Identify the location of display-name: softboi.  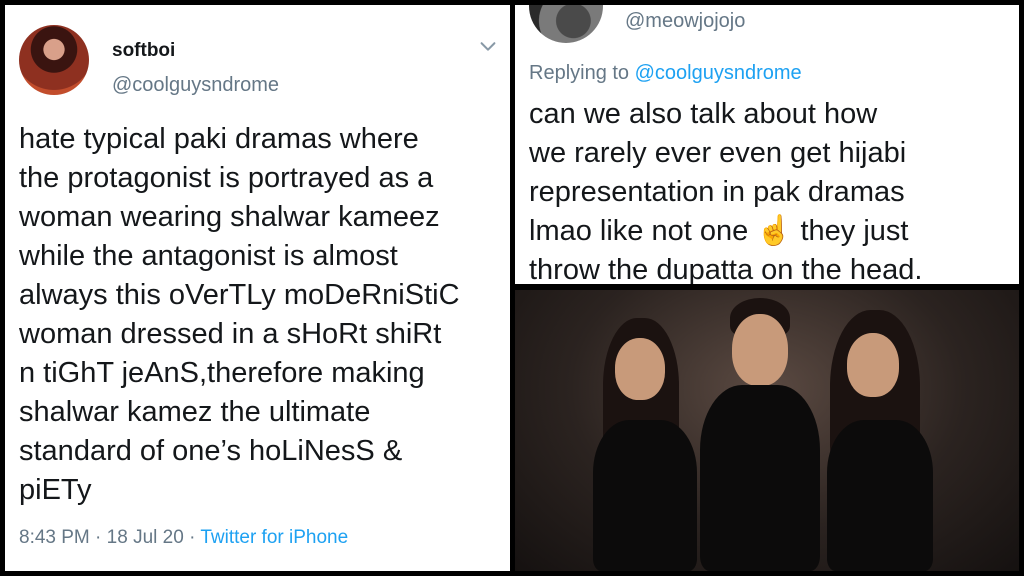
(143, 51).